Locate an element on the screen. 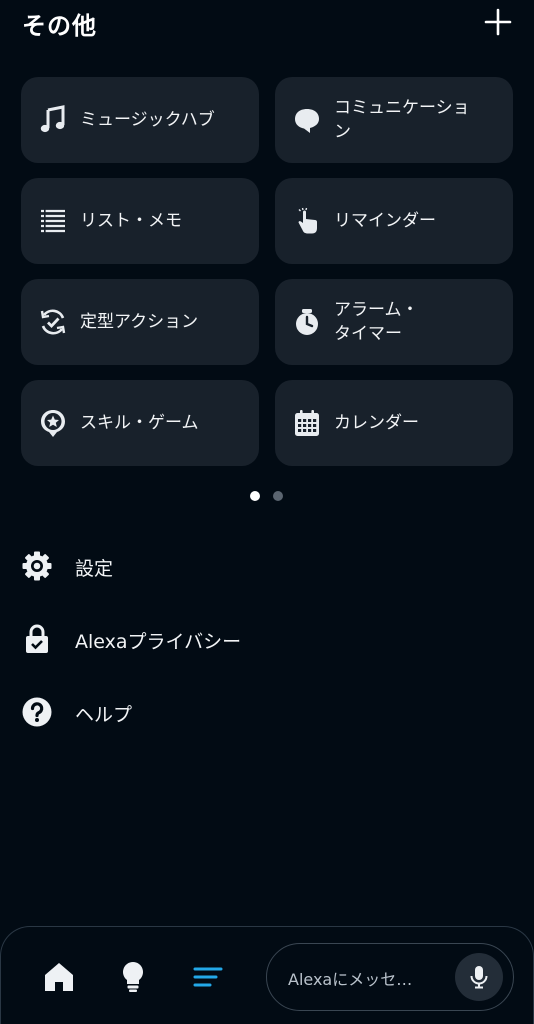 This screenshot has height=1024, width=534. tile-label: アラーム・ タイマー is located at coordinates (376, 322).